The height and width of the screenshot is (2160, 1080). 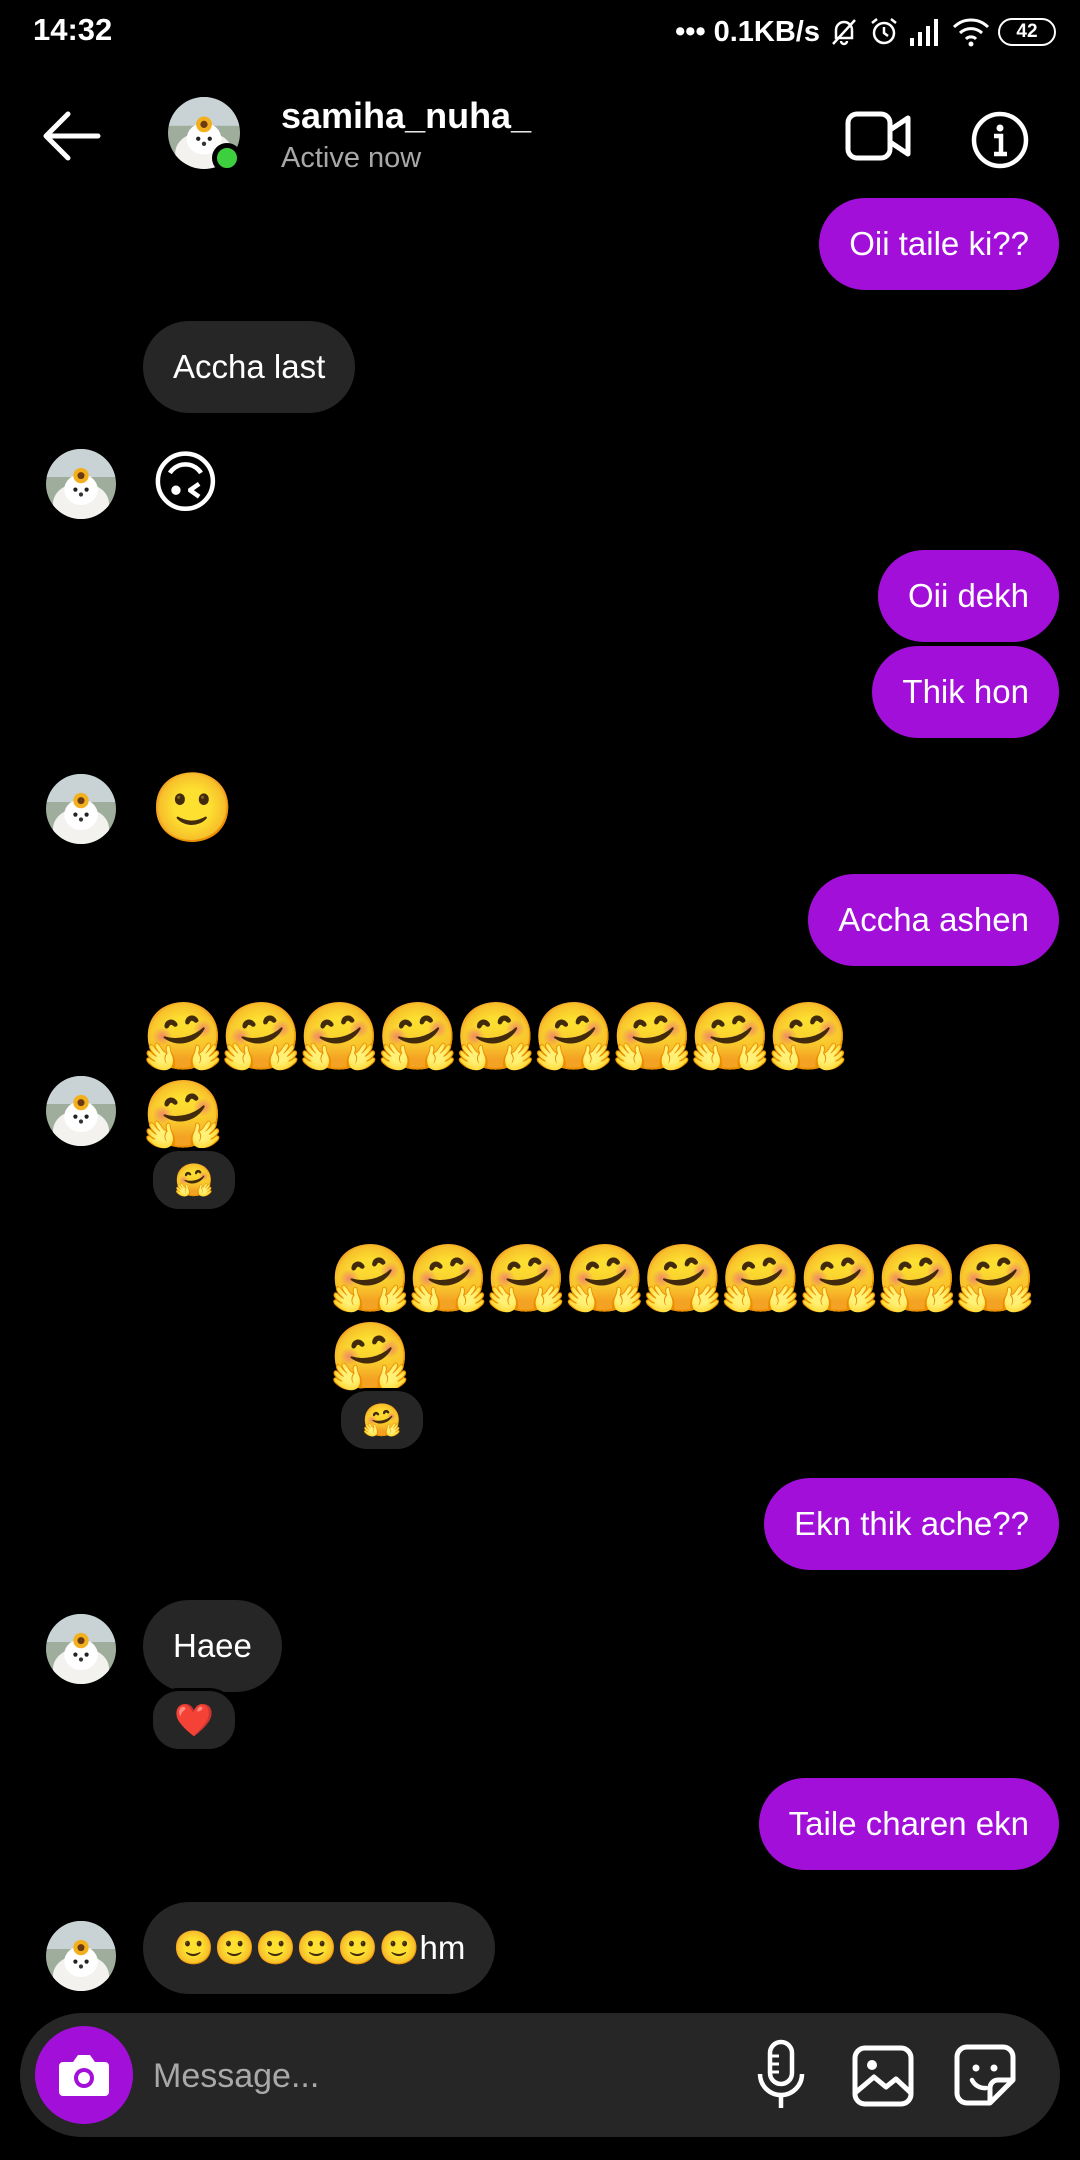 I want to click on sent-message: Oii taile ki??, so click(x=939, y=244).